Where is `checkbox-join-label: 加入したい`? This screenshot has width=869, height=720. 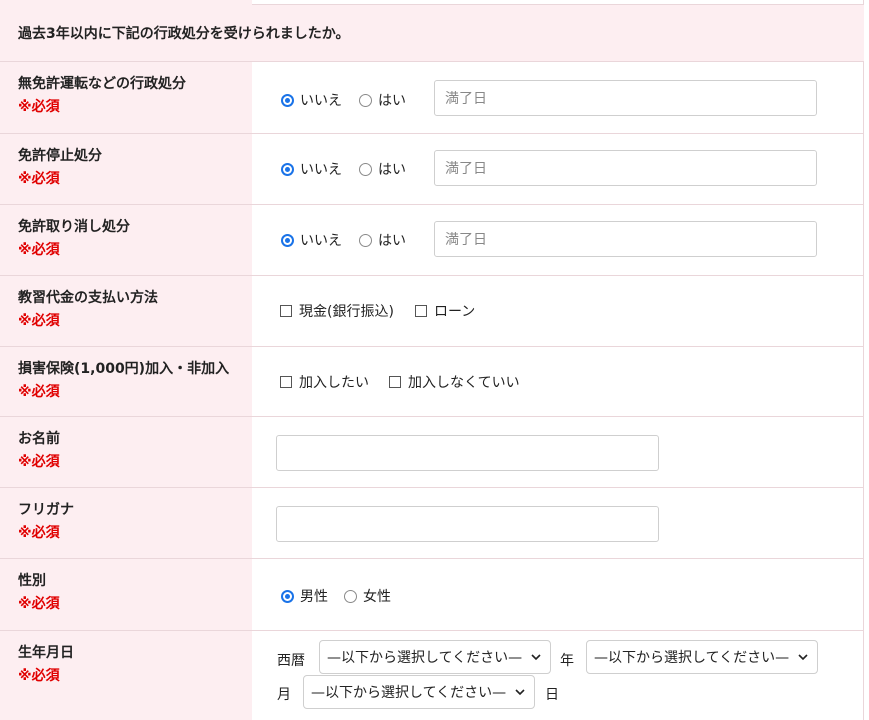 checkbox-join-label: 加入したい is located at coordinates (334, 383).